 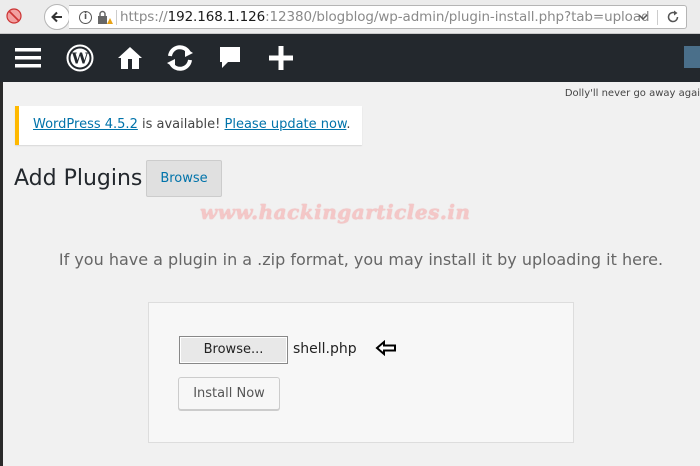 I want to click on install-now-button: Install Now, so click(x=229, y=393).